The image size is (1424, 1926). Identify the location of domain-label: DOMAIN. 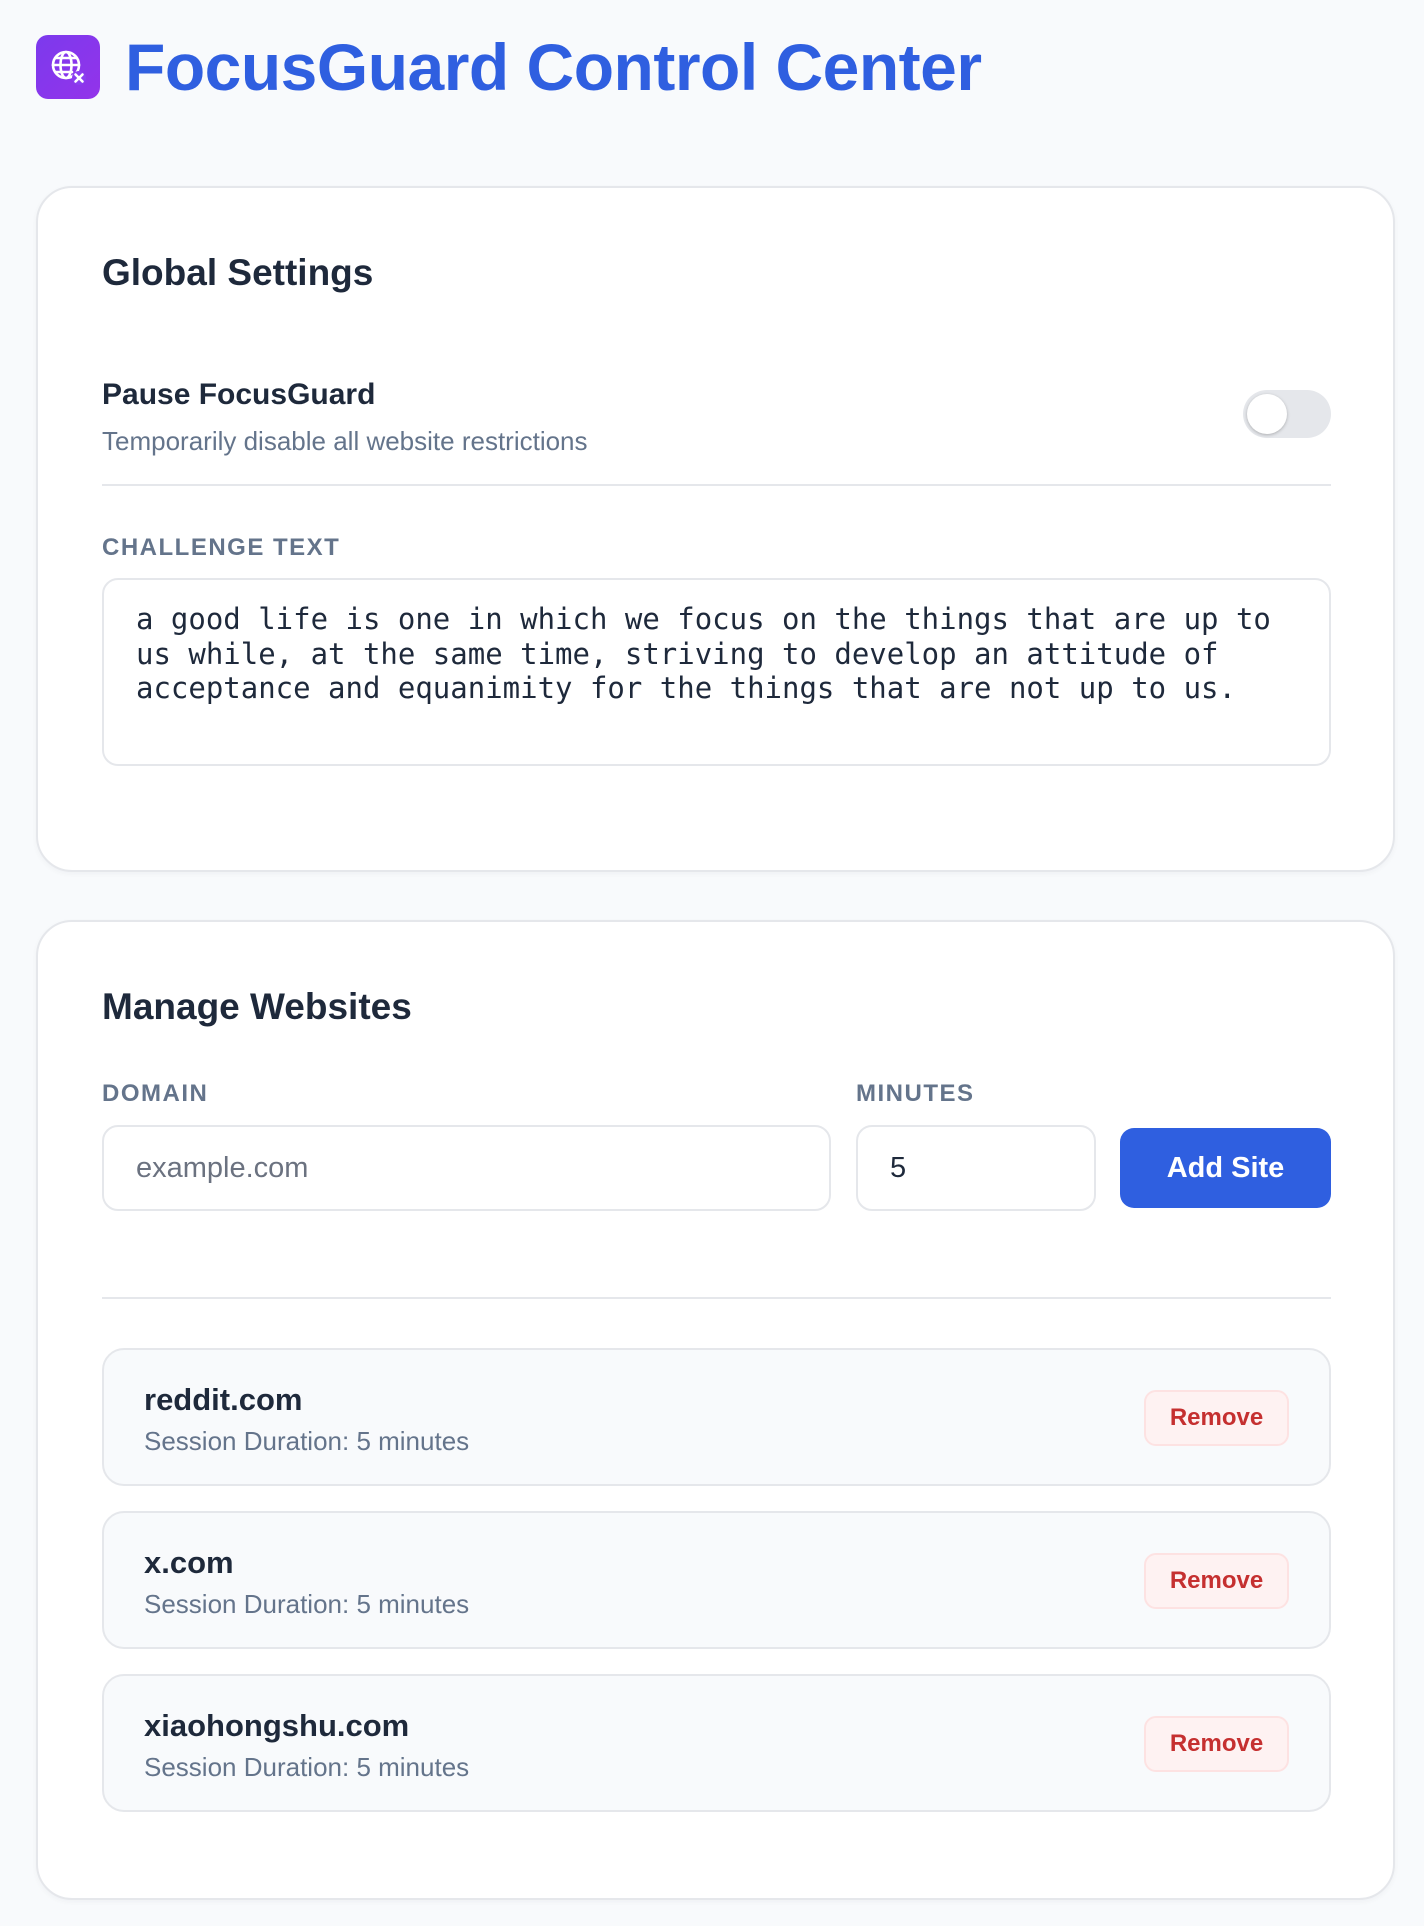
(155, 1093).